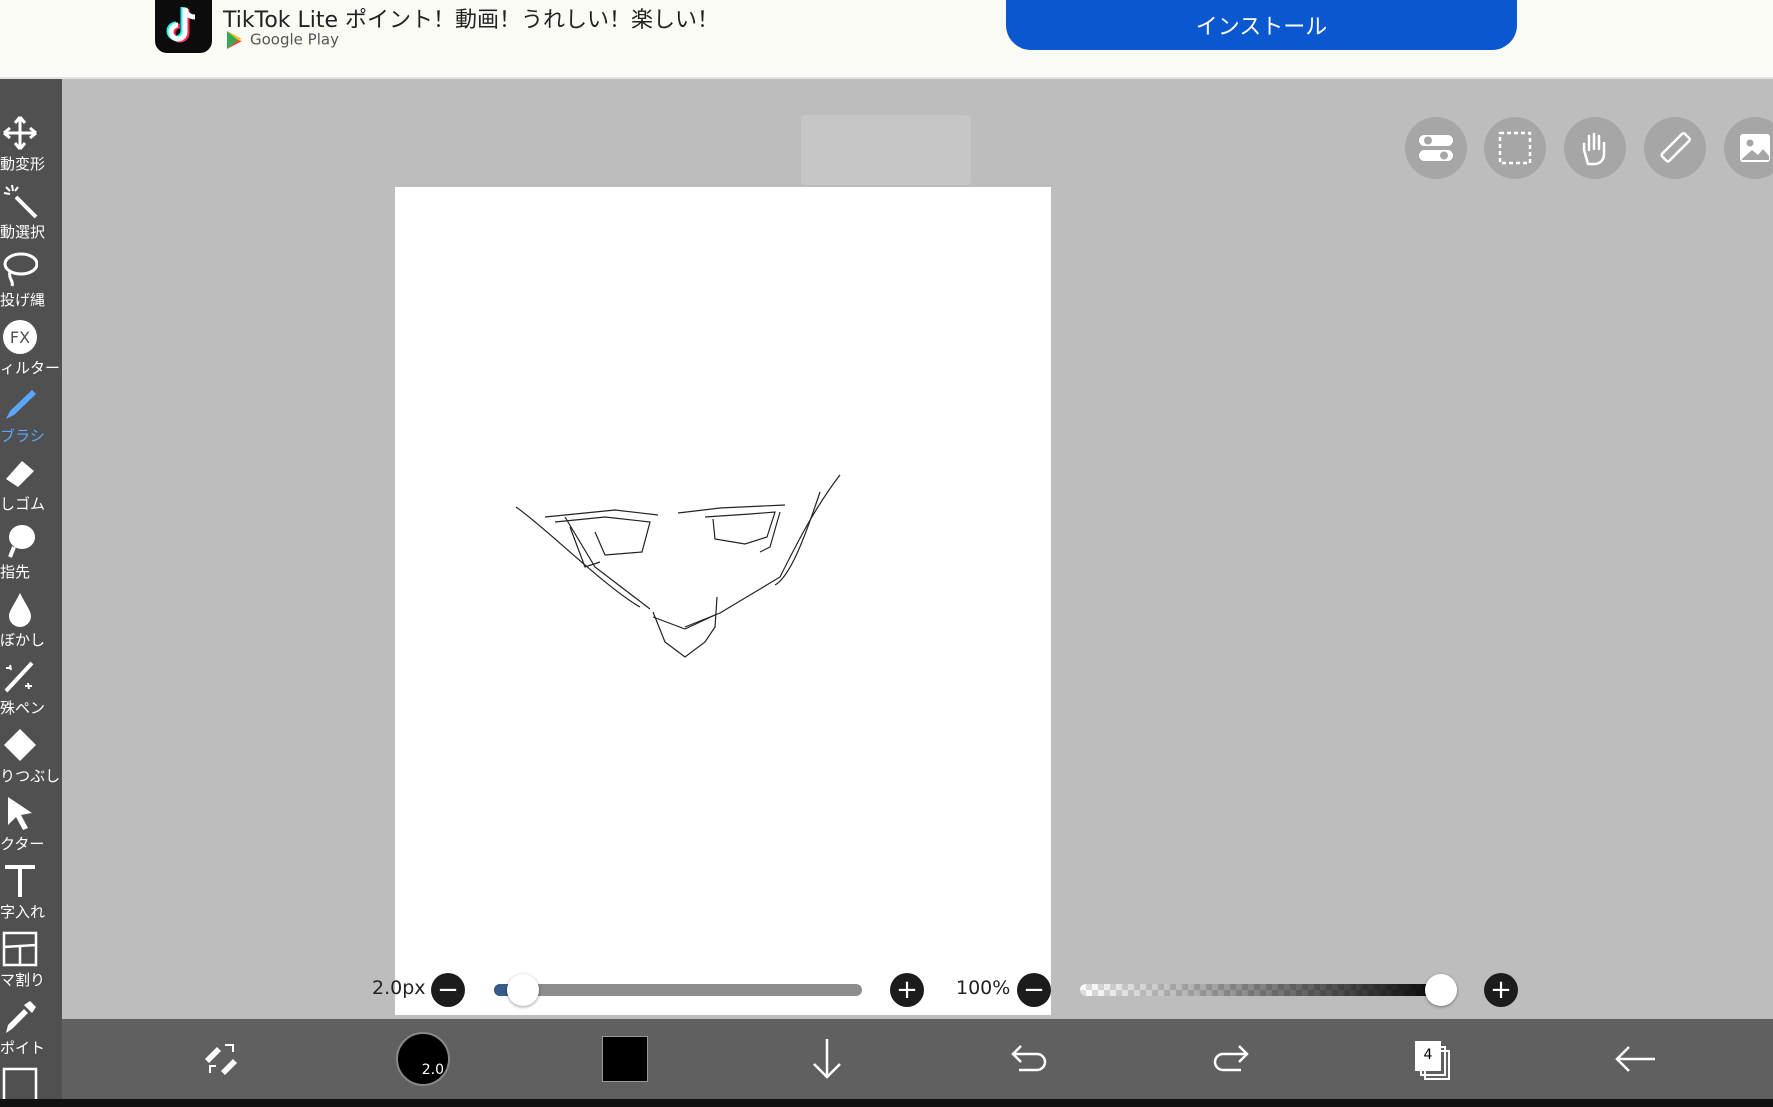  Describe the element at coordinates (886, 150) in the screenshot. I see `faded-tab` at that location.